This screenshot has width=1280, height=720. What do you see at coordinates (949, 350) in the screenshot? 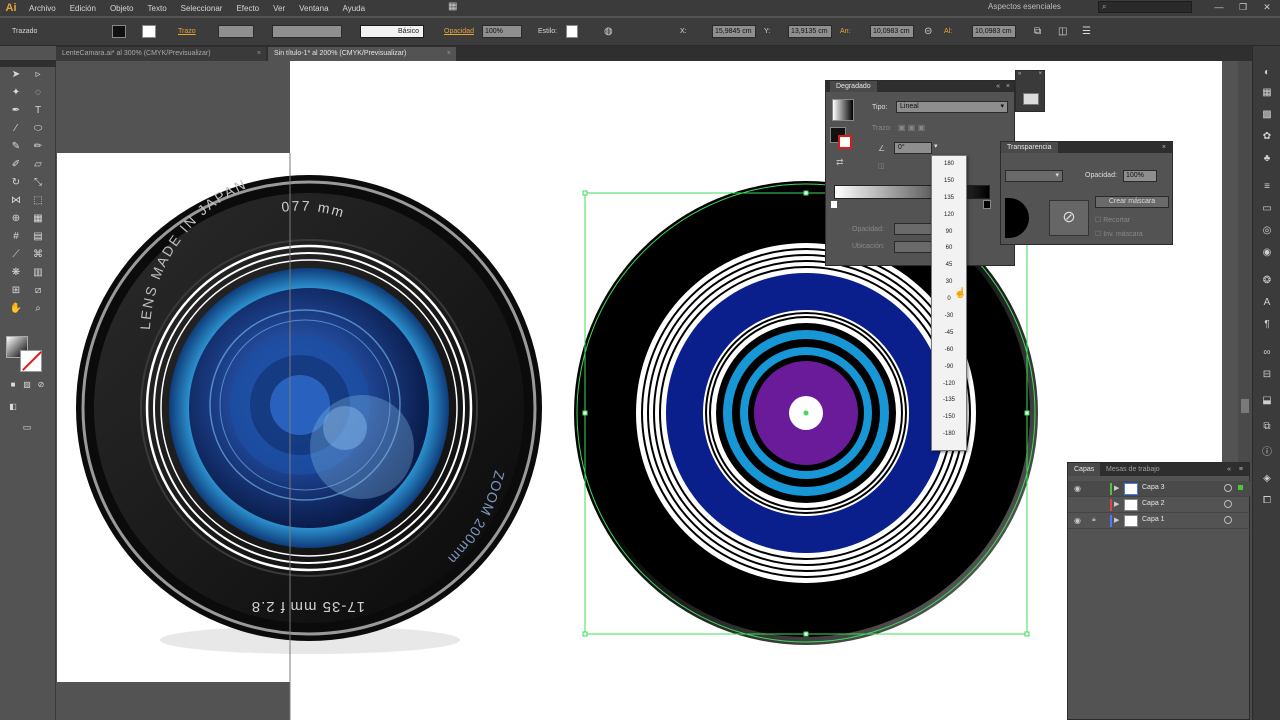
I see `angle-option: -60` at bounding box center [949, 350].